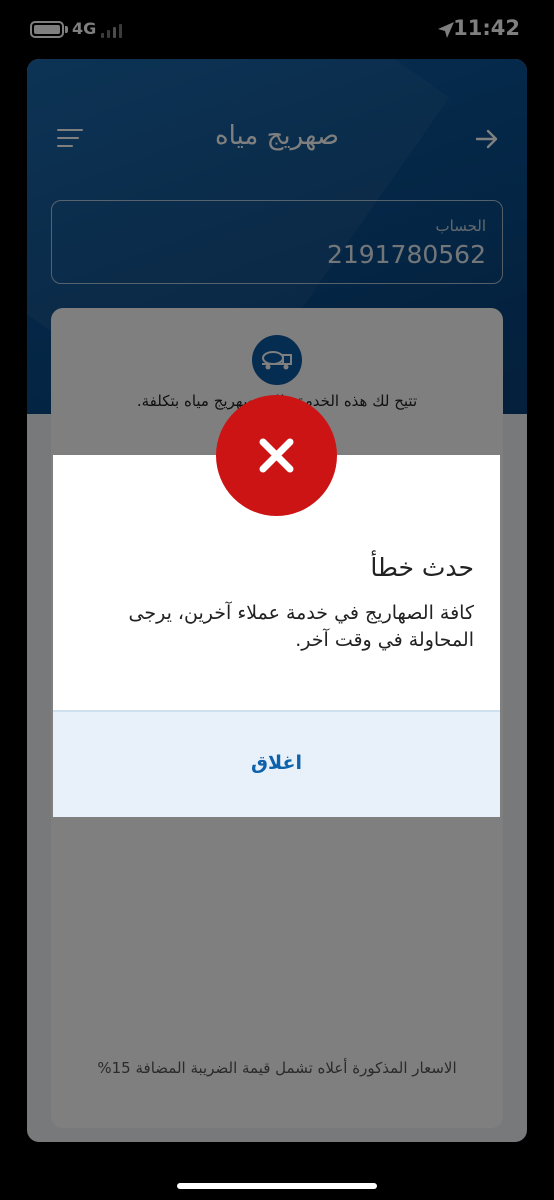  I want to click on home-indicator, so click(277, 1186).